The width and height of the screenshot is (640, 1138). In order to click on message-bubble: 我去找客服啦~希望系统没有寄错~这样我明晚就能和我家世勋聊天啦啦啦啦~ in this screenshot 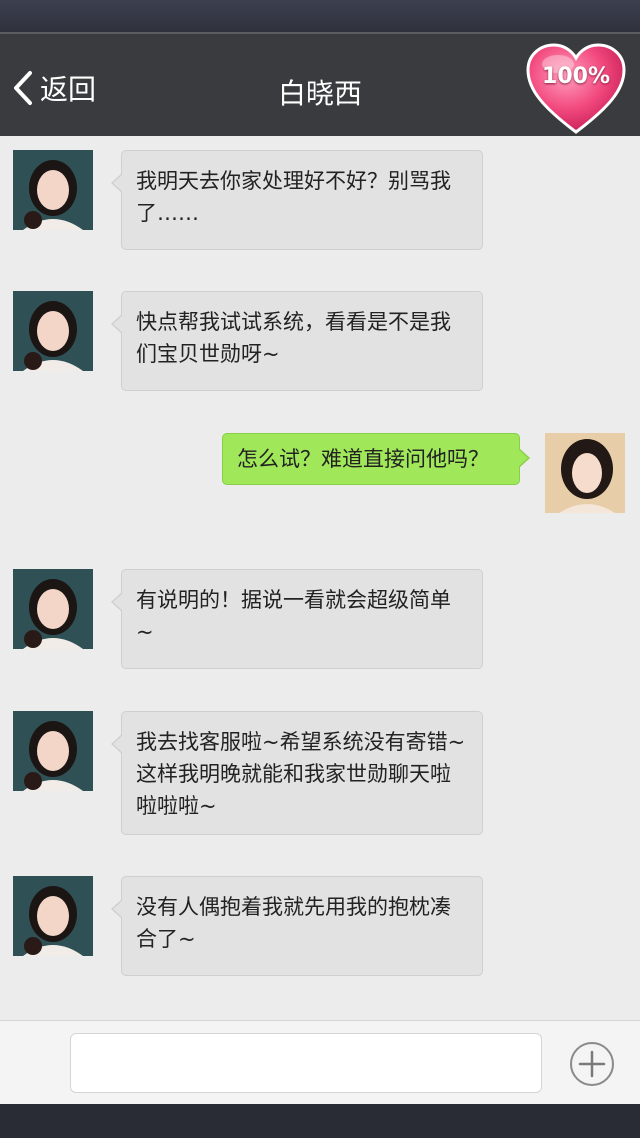, I will do `click(297, 773)`.